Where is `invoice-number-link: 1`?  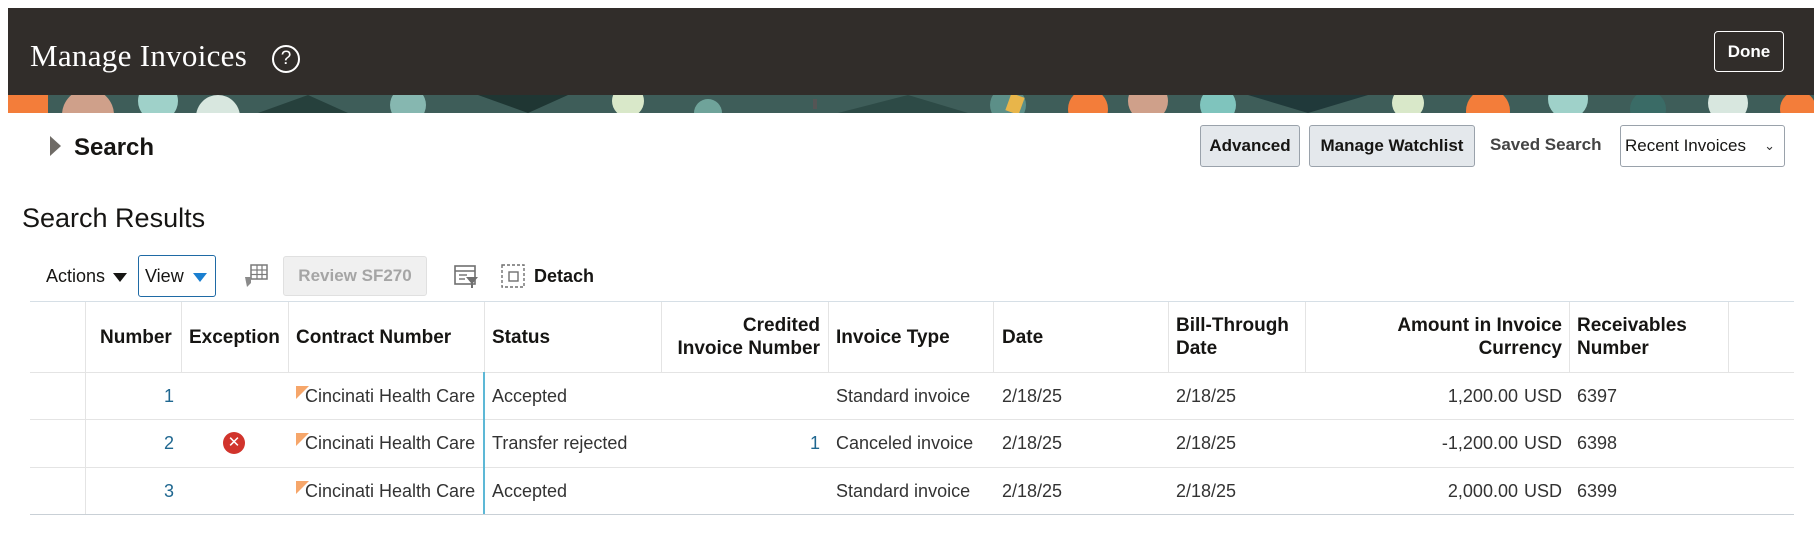
invoice-number-link: 1 is located at coordinates (137, 396).